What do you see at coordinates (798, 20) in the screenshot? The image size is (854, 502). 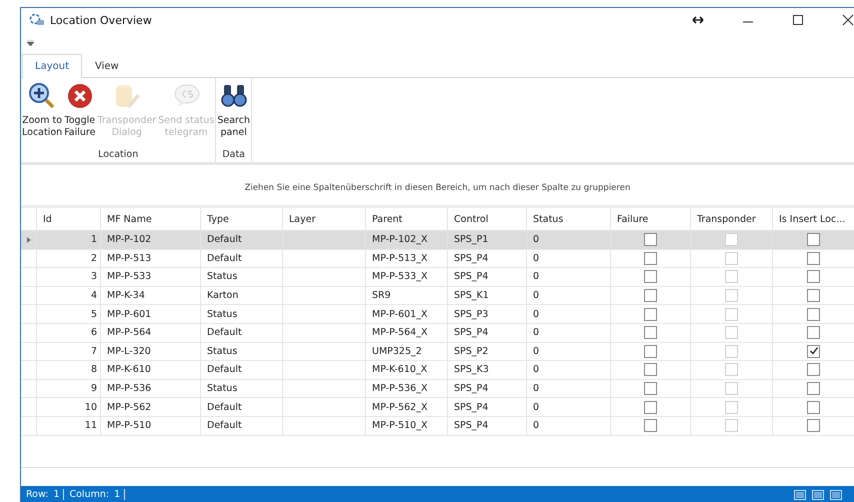 I see `maximize-icon` at bounding box center [798, 20].